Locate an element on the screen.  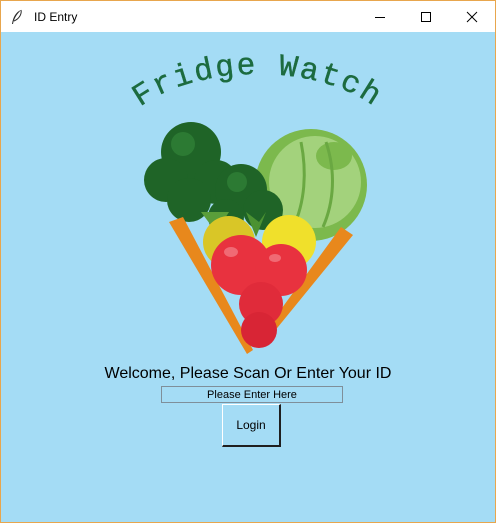
window-controls is located at coordinates (426, 16).